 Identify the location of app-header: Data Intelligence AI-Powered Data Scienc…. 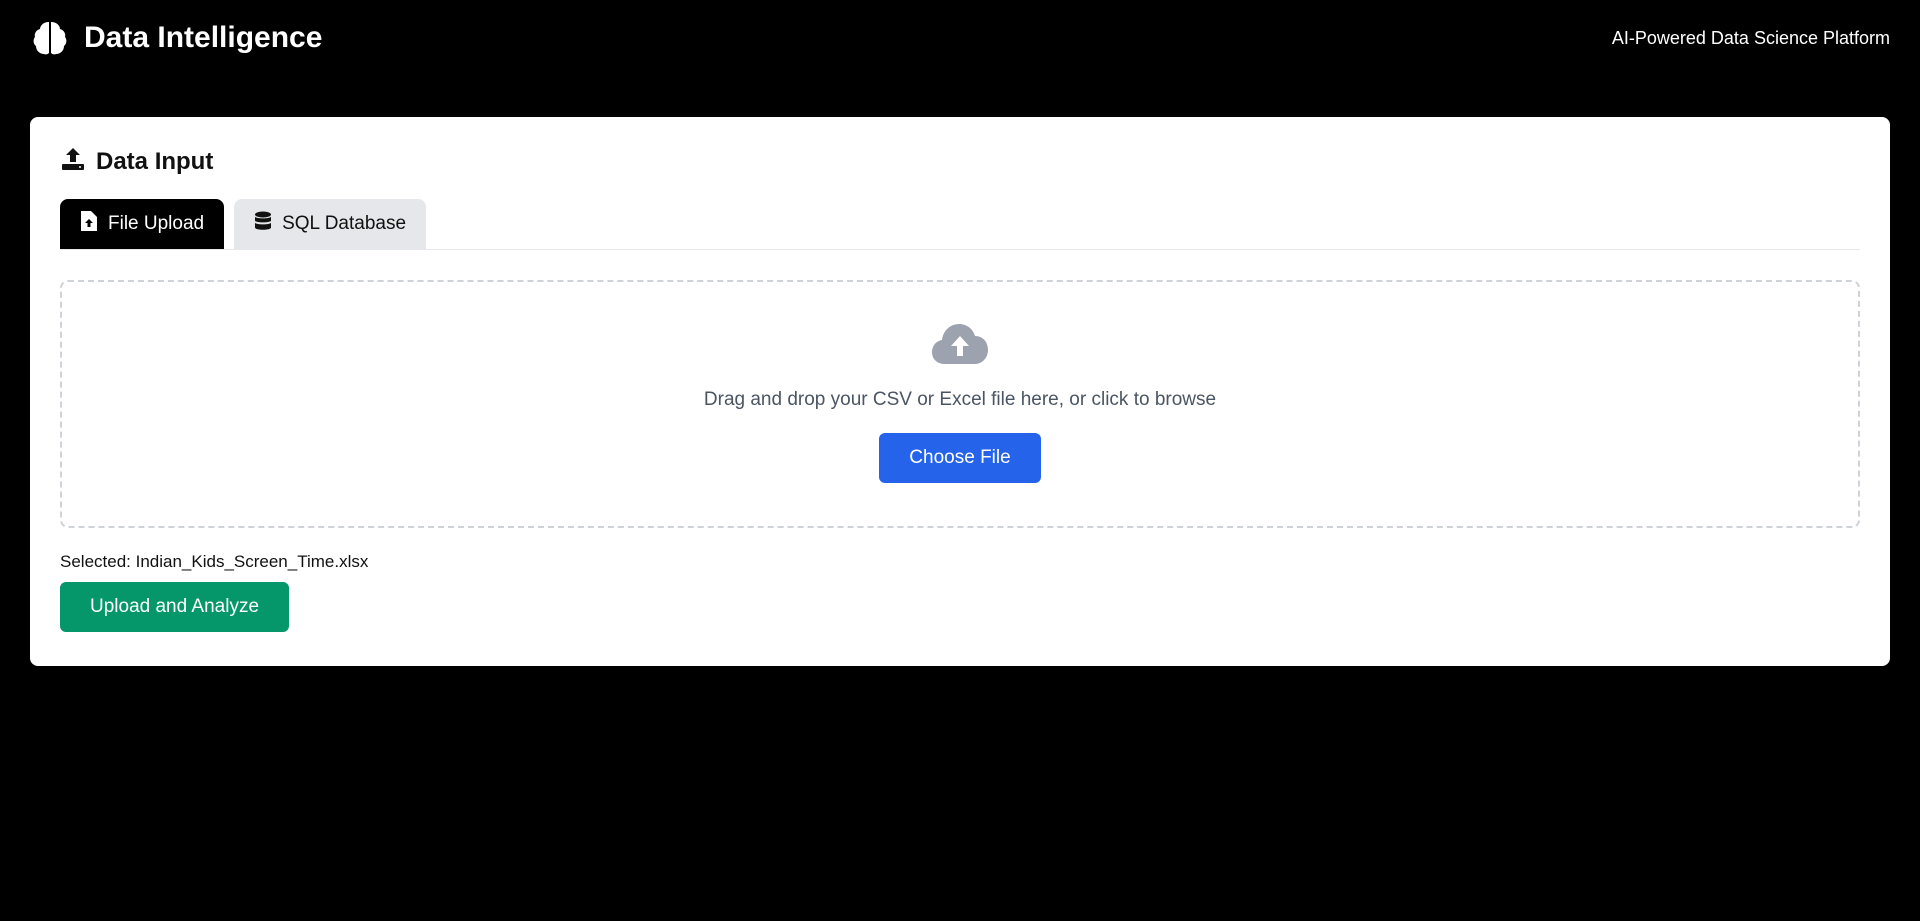
(960, 38).